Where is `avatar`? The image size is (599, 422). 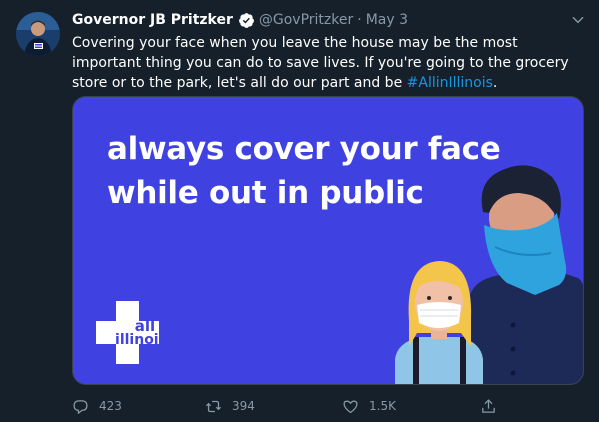 avatar is located at coordinates (38, 34).